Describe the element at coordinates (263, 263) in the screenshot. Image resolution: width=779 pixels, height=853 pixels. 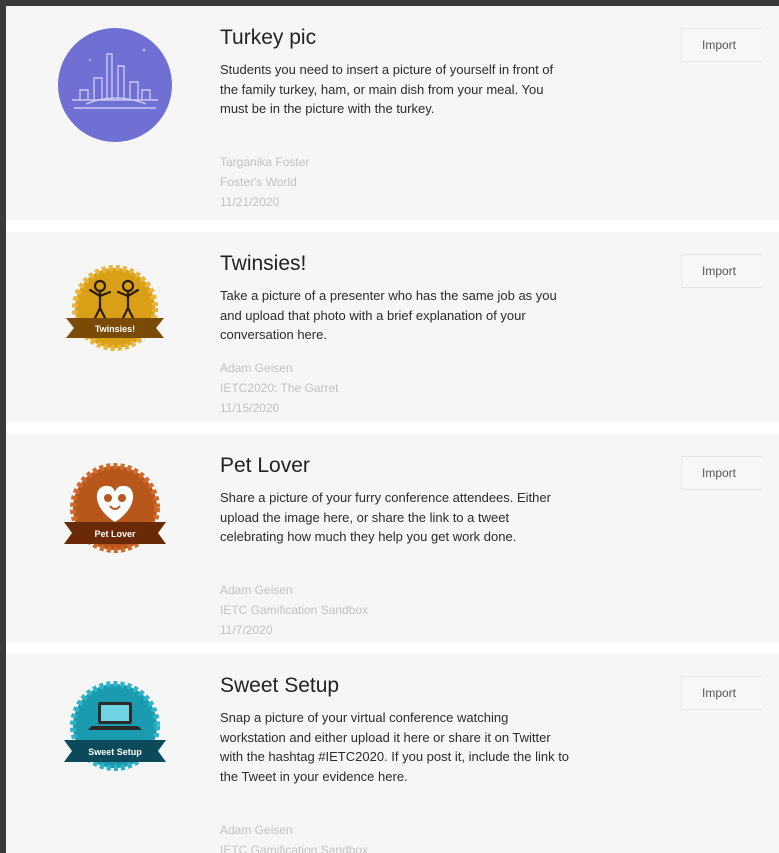
I see `challenge-title: Twinsies!` at that location.